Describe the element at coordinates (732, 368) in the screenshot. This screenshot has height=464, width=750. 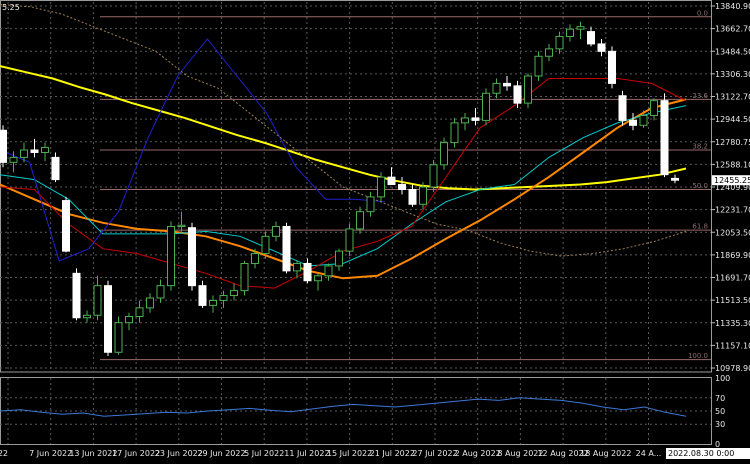
I see `y-tick-label: 10978.90` at that location.